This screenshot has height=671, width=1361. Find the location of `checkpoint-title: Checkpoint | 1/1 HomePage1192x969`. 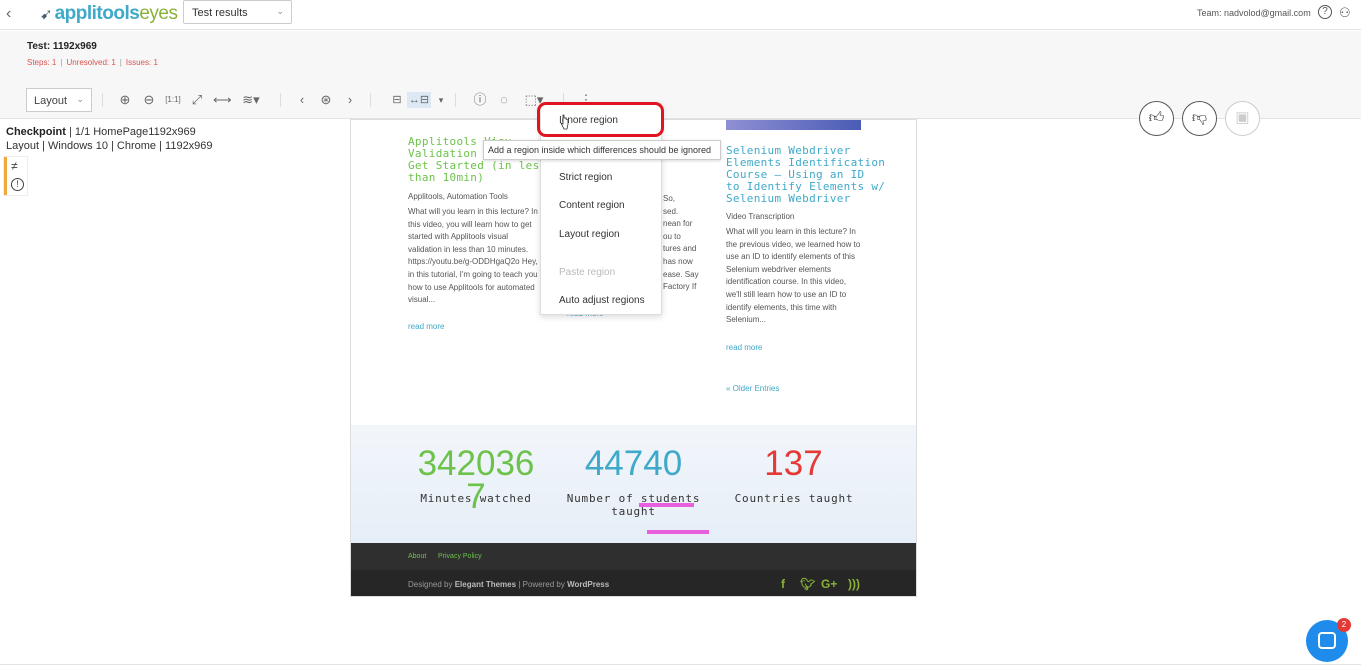

checkpoint-title: Checkpoint | 1/1 HomePage1192x969 is located at coordinates (101, 132).